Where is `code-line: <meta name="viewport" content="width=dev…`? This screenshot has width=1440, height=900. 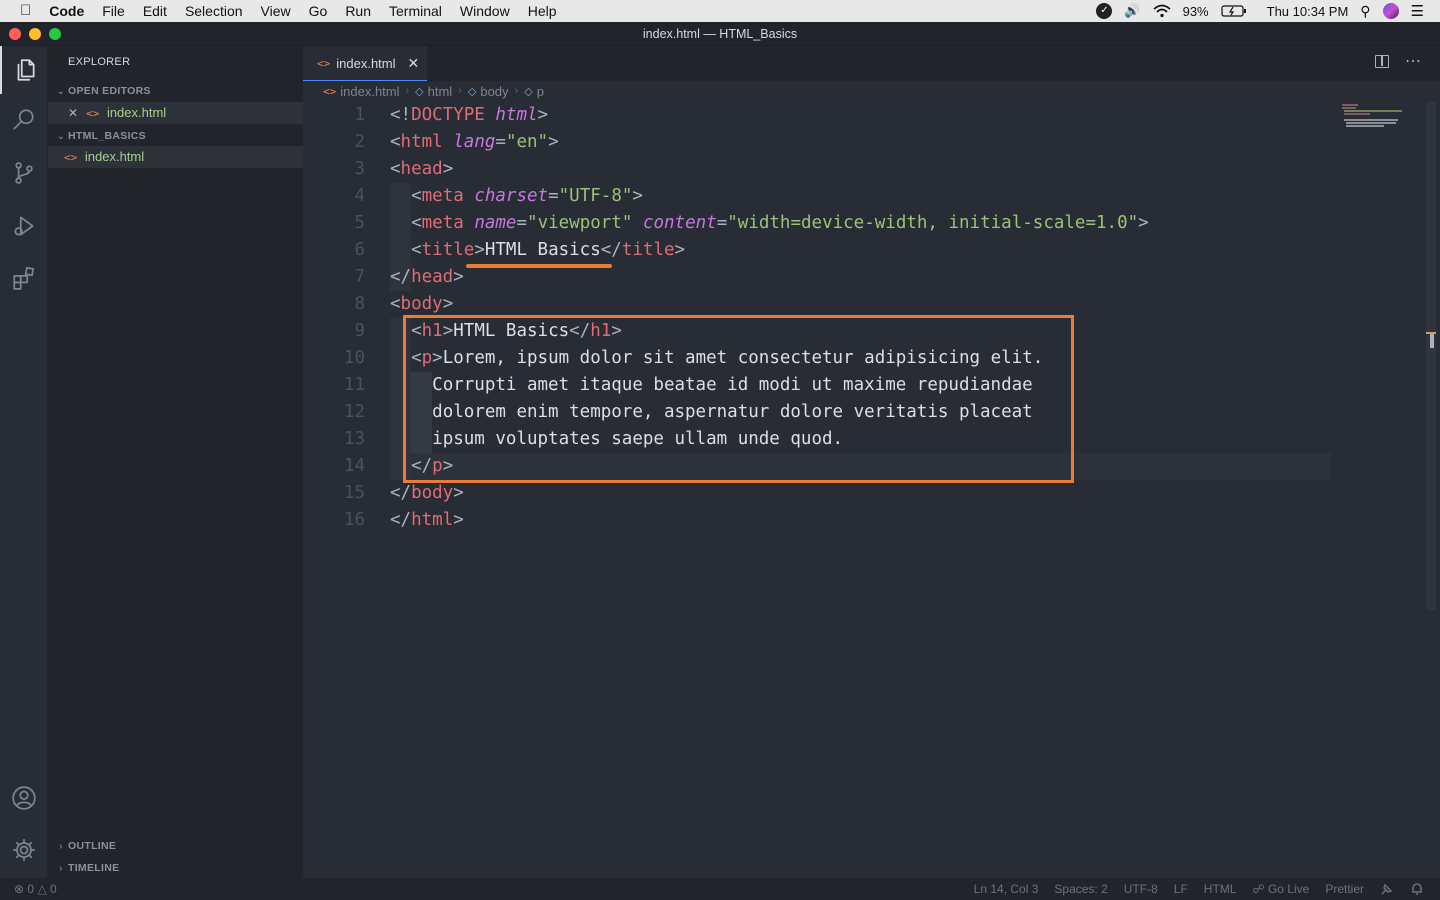
code-line: <meta name="viewport" content="width=dev… is located at coordinates (769, 223).